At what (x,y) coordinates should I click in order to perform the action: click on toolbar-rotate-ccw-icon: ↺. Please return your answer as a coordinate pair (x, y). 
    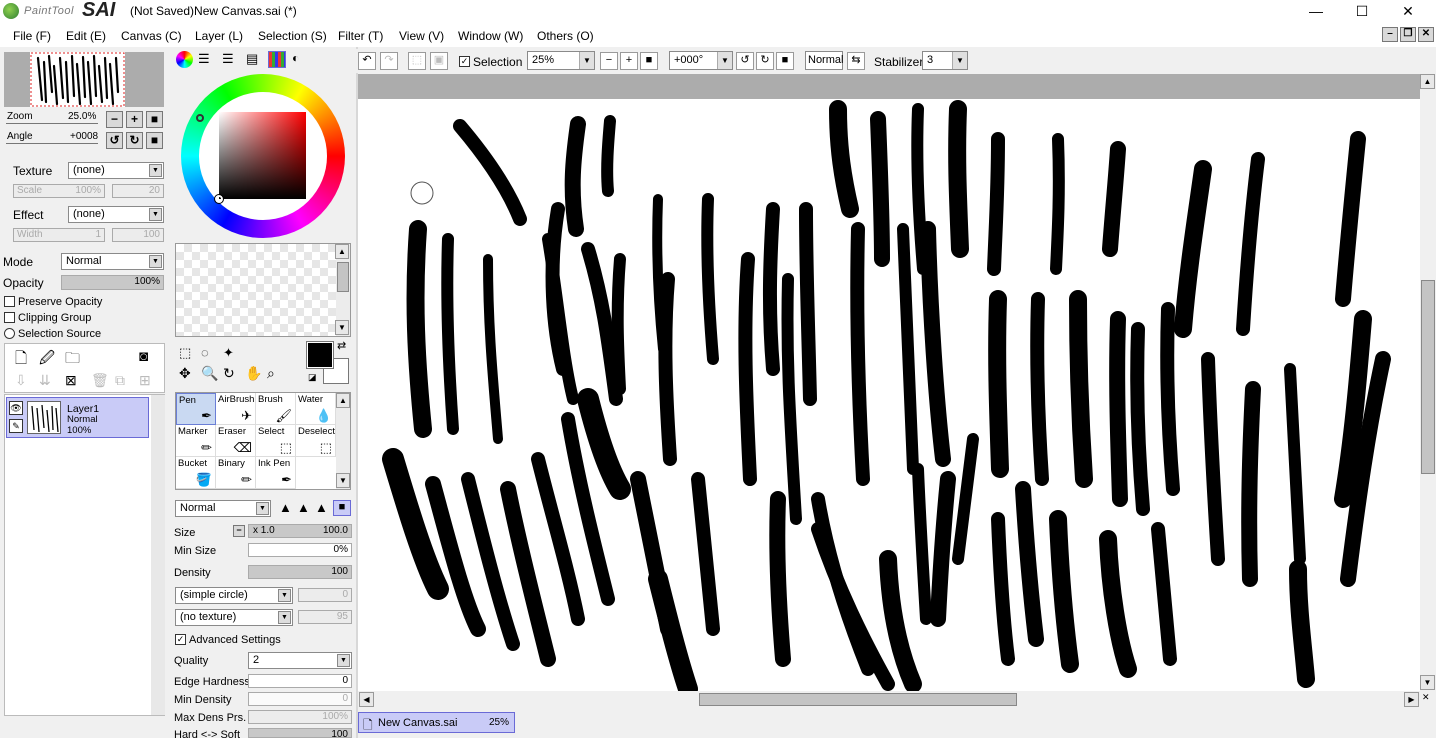
    Looking at the image, I should click on (745, 61).